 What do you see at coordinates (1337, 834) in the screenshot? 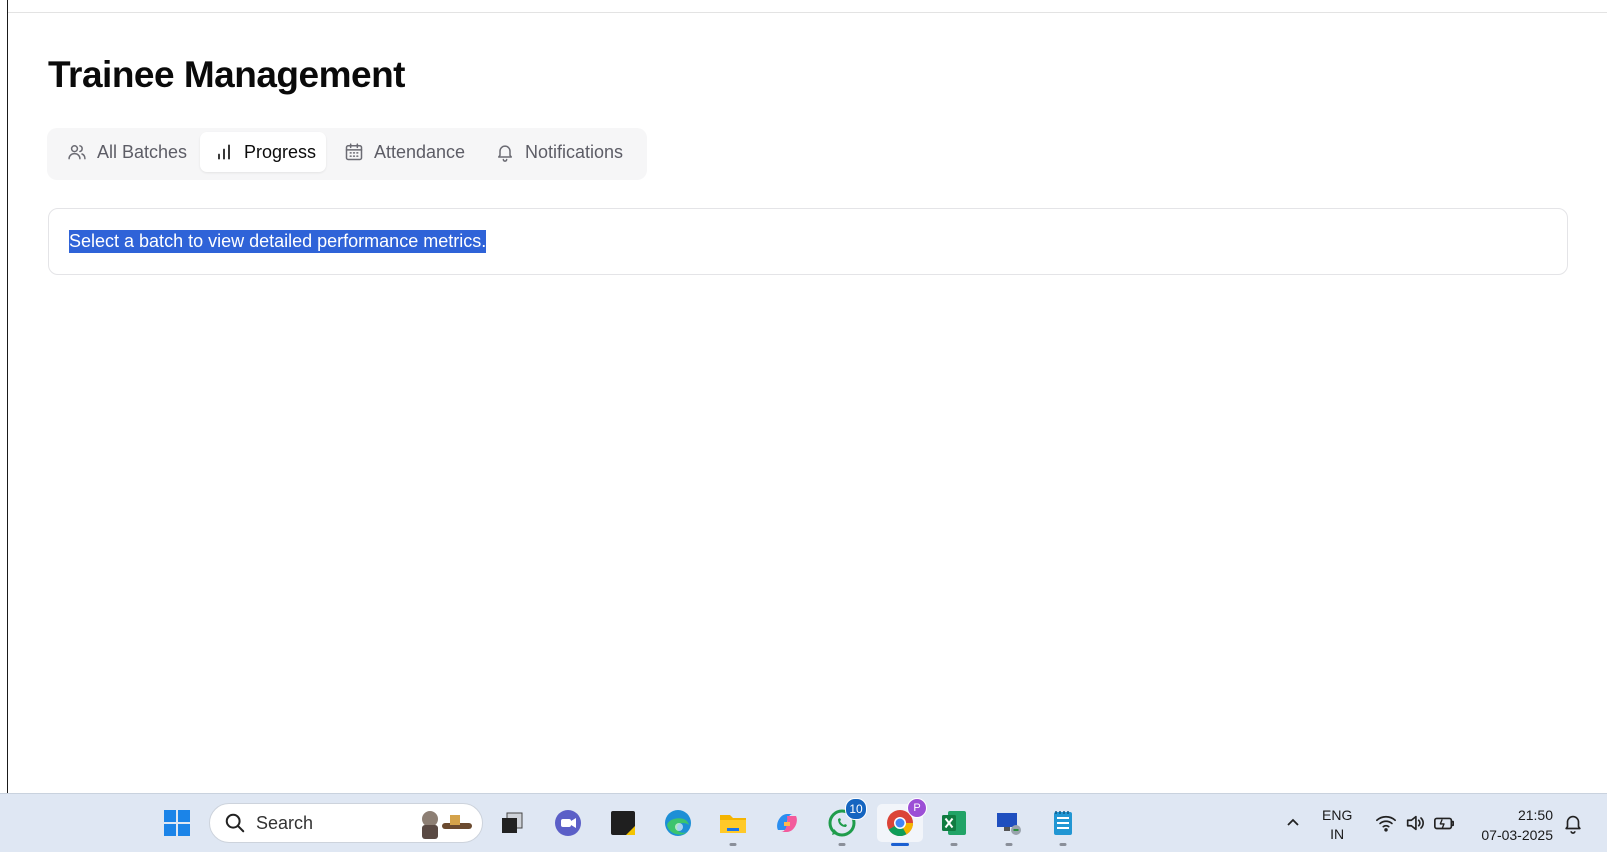
I see `region-code: IN` at bounding box center [1337, 834].